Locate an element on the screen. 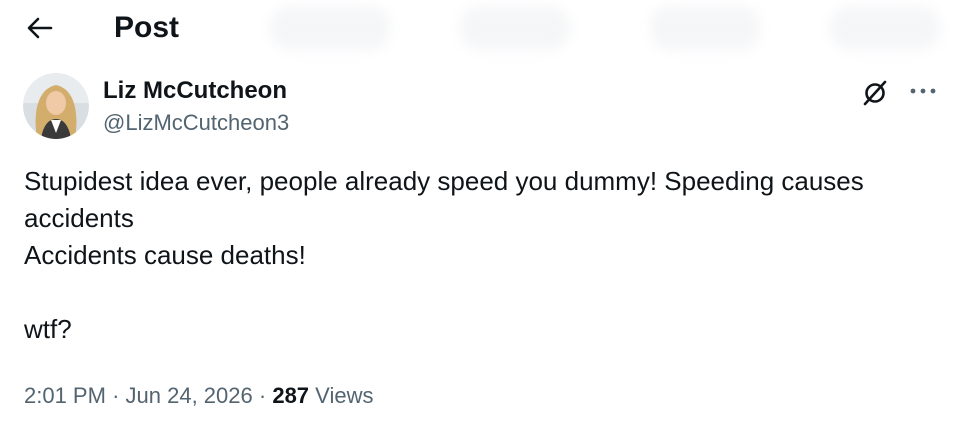 This screenshot has height=439, width=960. header-bar: Post is located at coordinates (480, 28).